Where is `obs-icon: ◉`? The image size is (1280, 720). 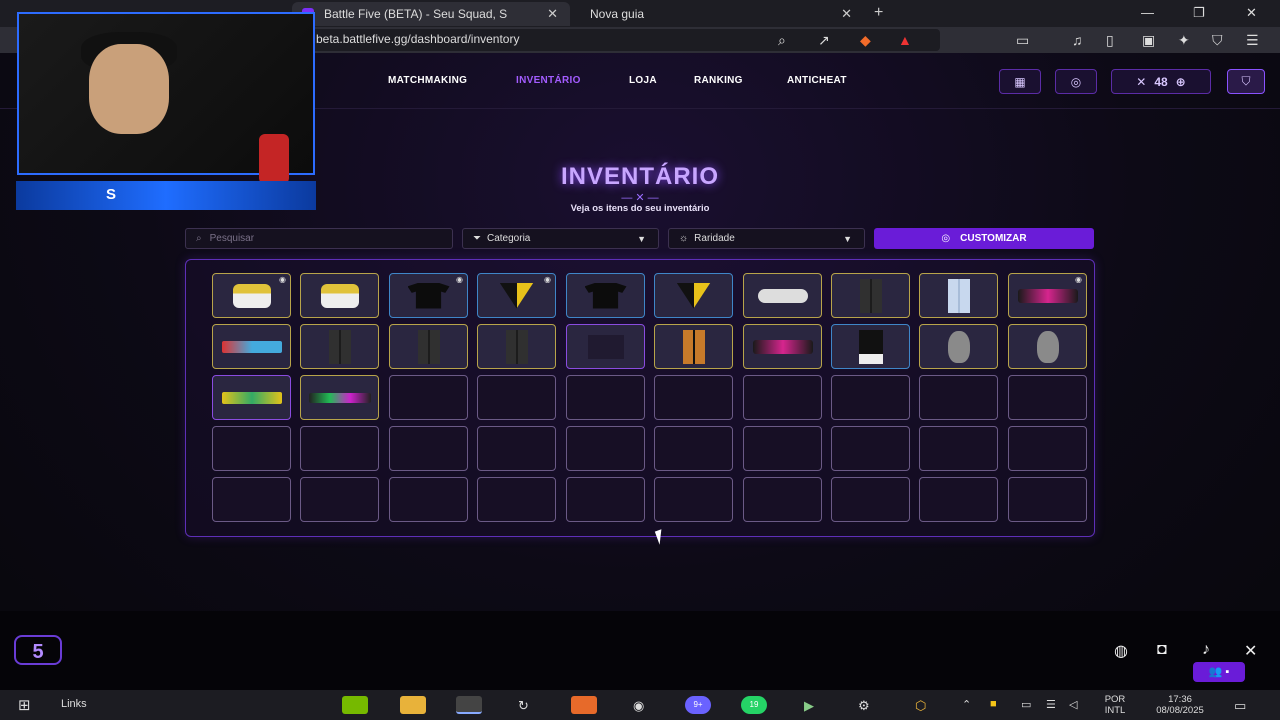
obs-icon: ◉ is located at coordinates (638, 706).